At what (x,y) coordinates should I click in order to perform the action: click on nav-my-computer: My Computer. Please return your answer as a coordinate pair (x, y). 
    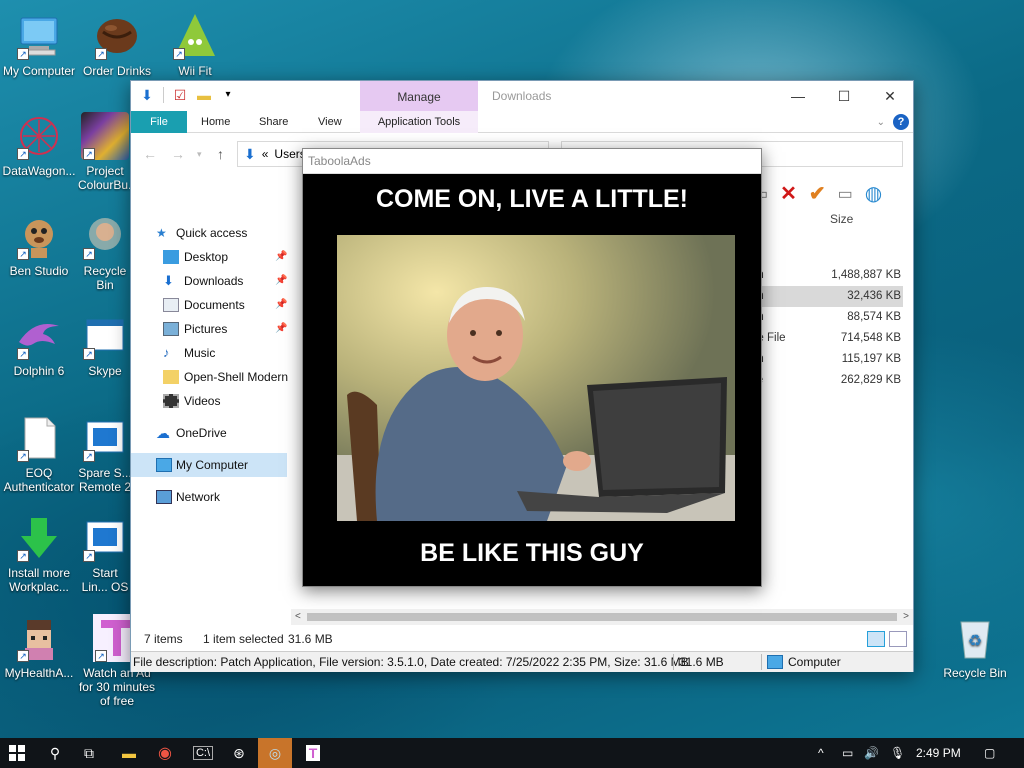
    Looking at the image, I should click on (209, 465).